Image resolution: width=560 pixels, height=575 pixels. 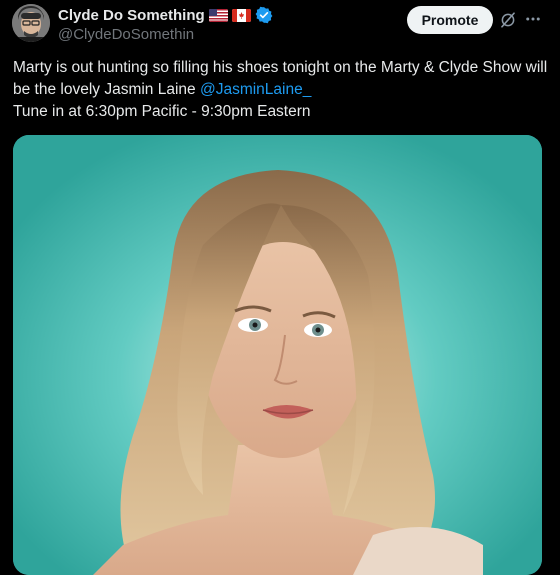 What do you see at coordinates (241, 15) in the screenshot?
I see `canada-flag-icon` at bounding box center [241, 15].